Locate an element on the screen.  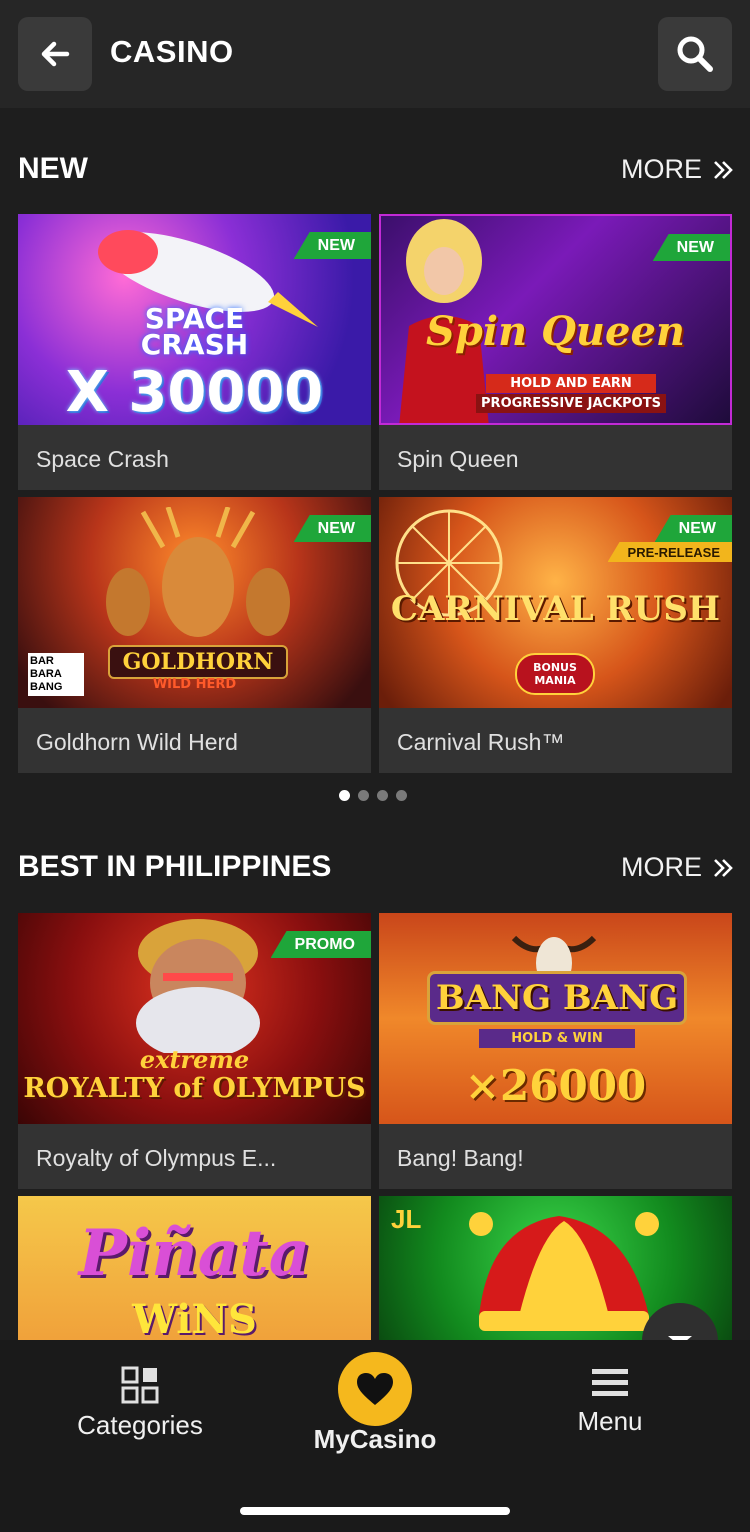
nav-label: Menu is located at coordinates (610, 1421).